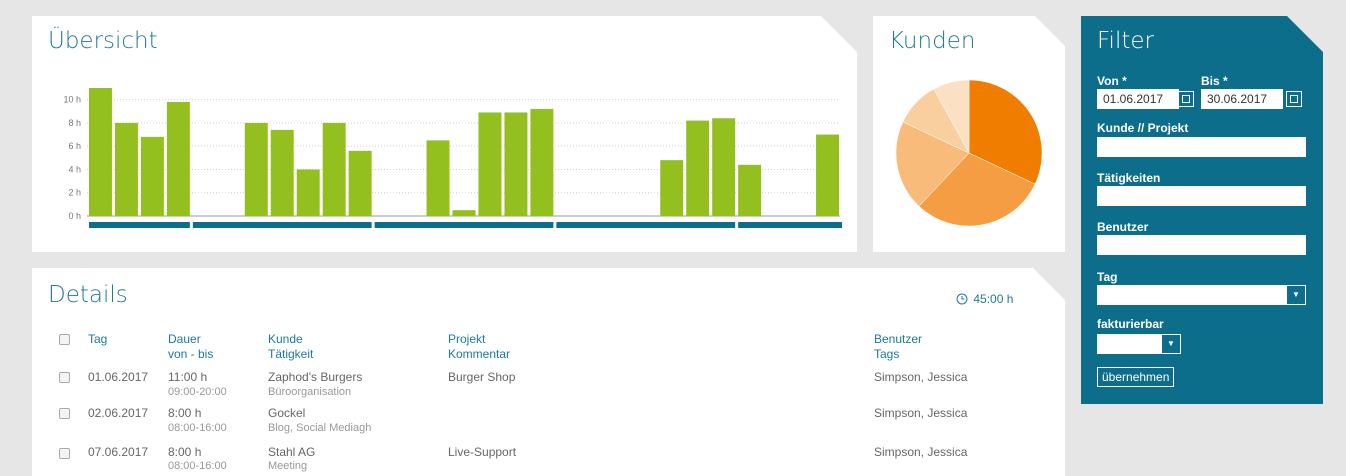 This screenshot has width=1346, height=476. I want to click on row-project: Live-Support, so click(482, 452).